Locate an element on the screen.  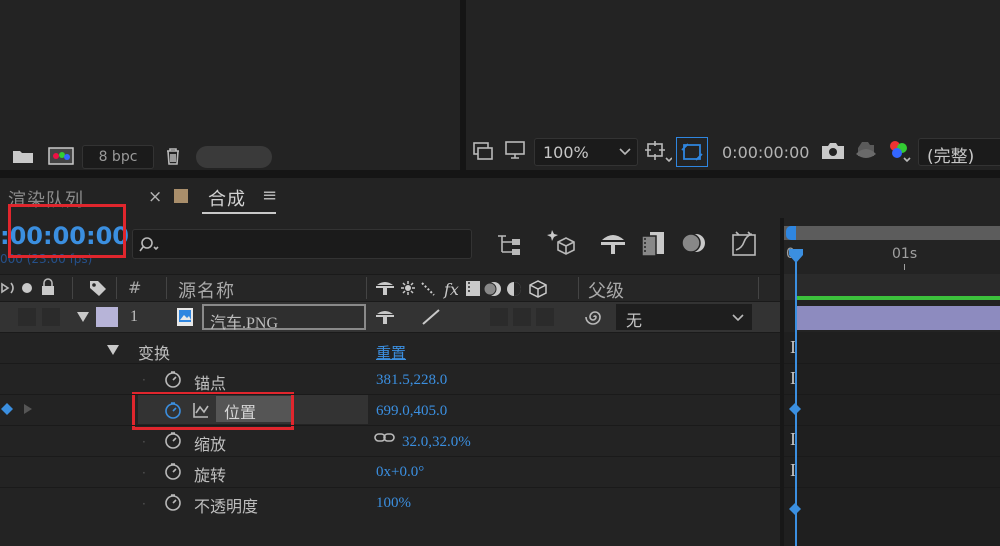
constrain-proportions-icon is located at coordinates (385, 438).